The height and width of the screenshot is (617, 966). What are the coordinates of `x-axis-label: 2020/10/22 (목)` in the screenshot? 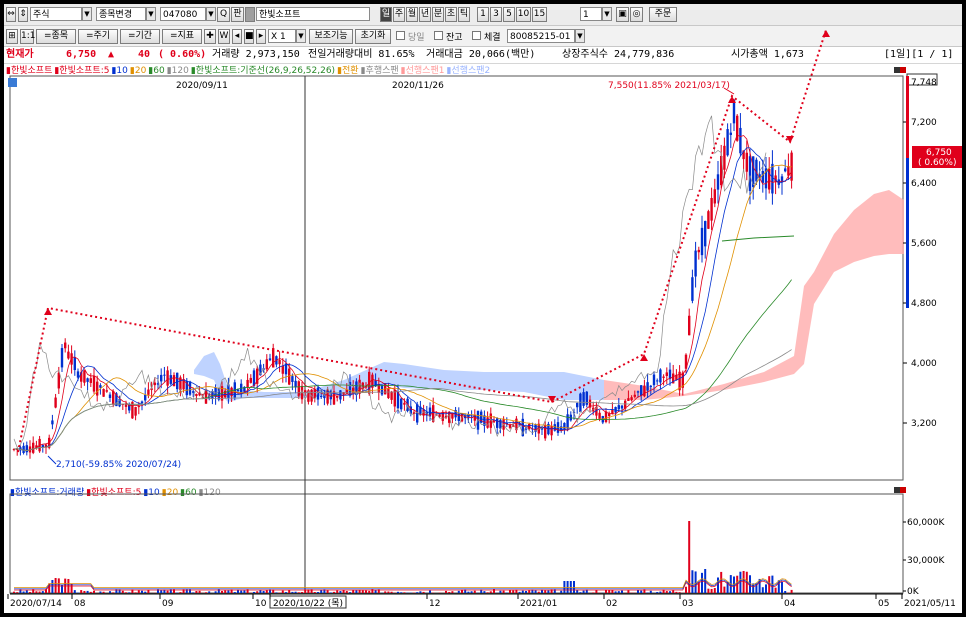 It's located at (308, 603).